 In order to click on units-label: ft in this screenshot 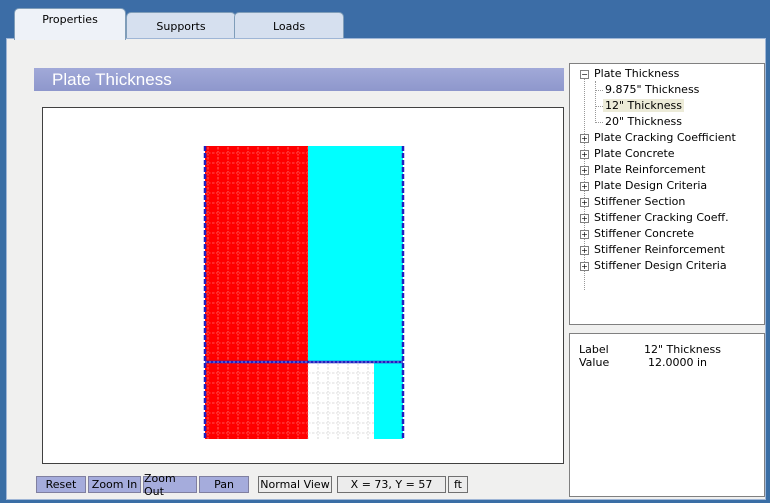, I will do `click(458, 484)`.